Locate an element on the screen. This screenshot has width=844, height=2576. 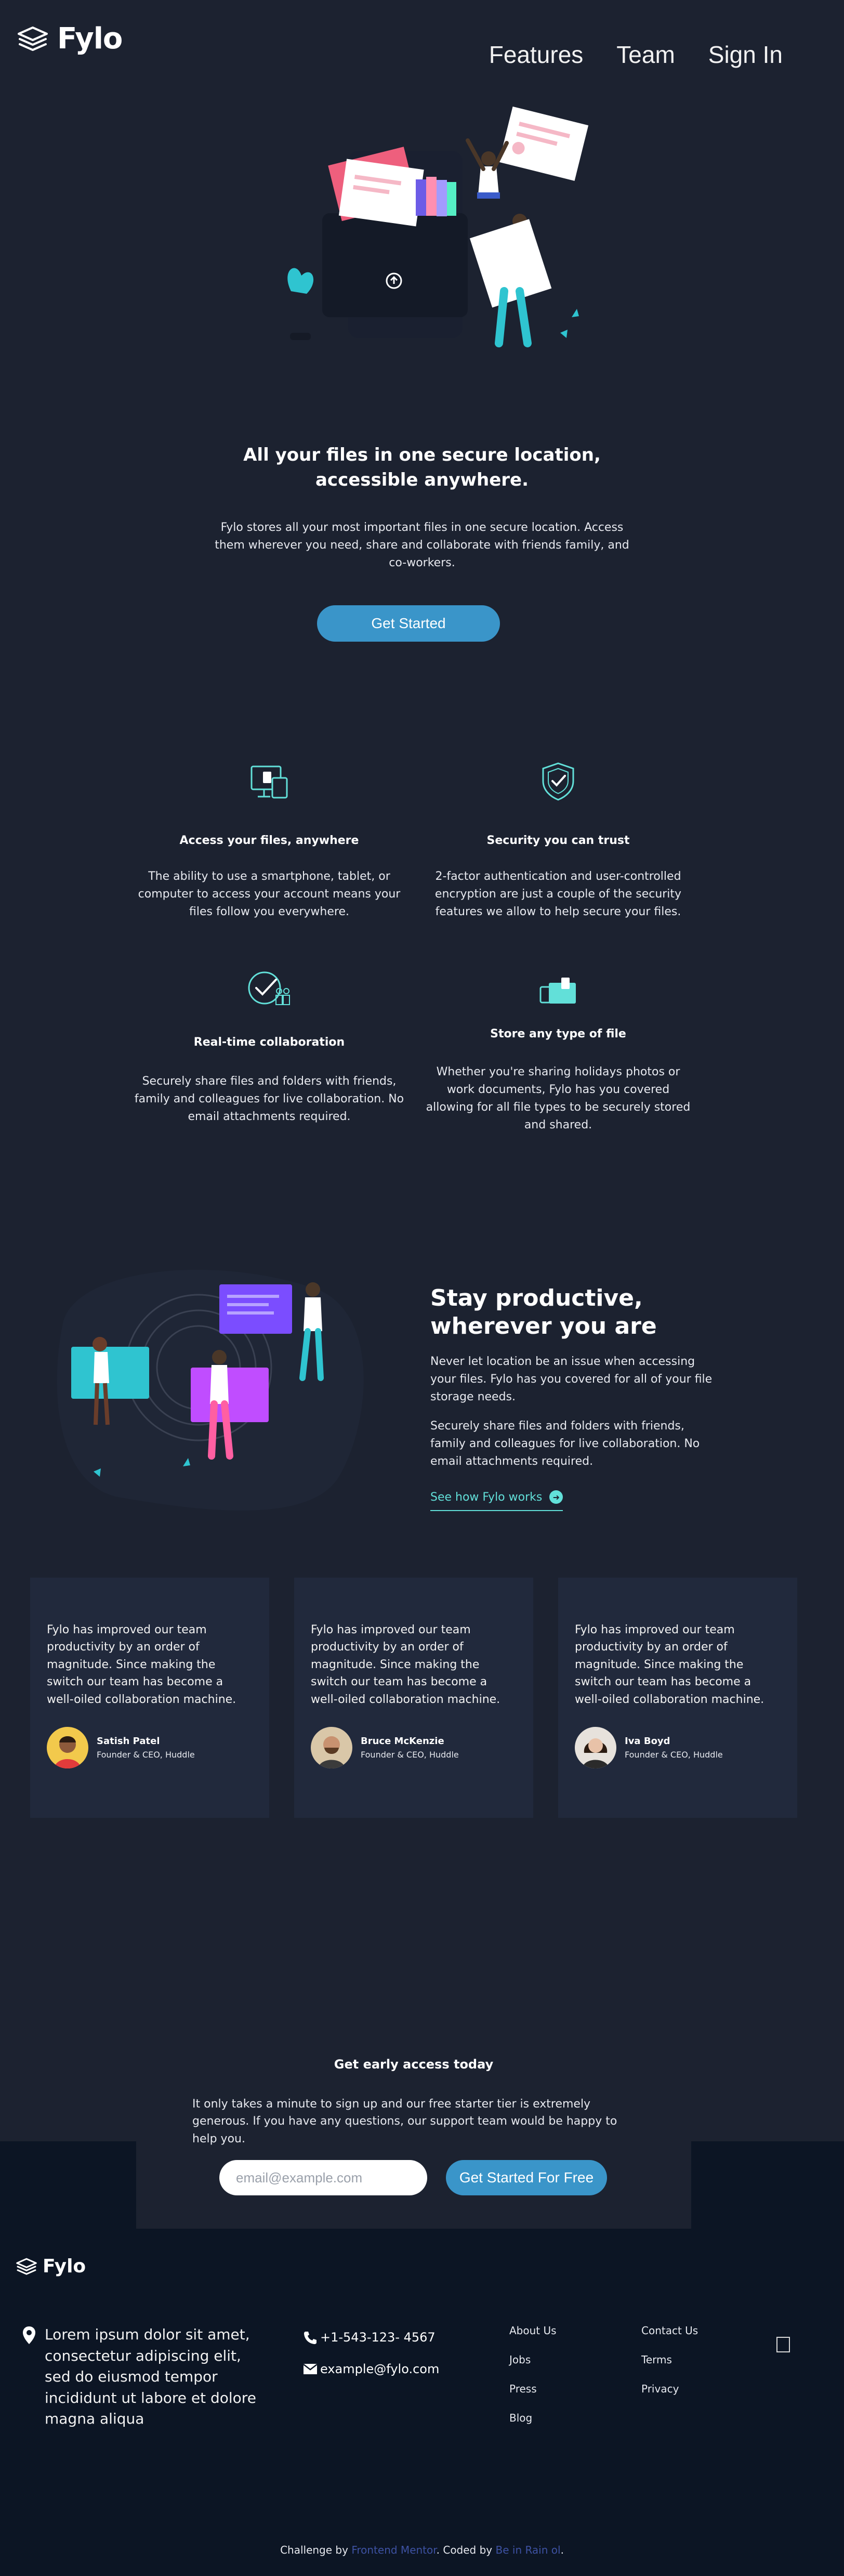
social-icon is located at coordinates (783, 2344).